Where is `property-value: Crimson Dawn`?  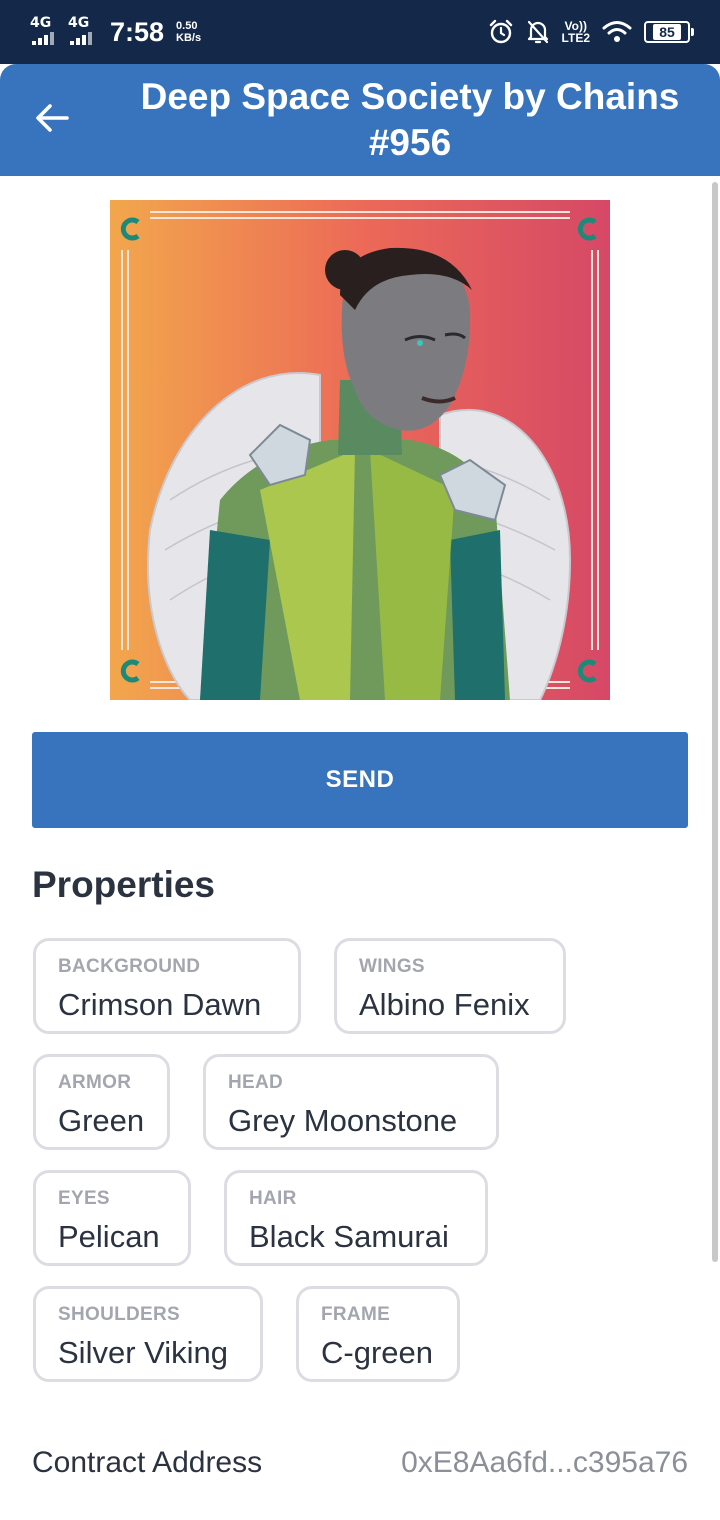 property-value: Crimson Dawn is located at coordinates (160, 1004).